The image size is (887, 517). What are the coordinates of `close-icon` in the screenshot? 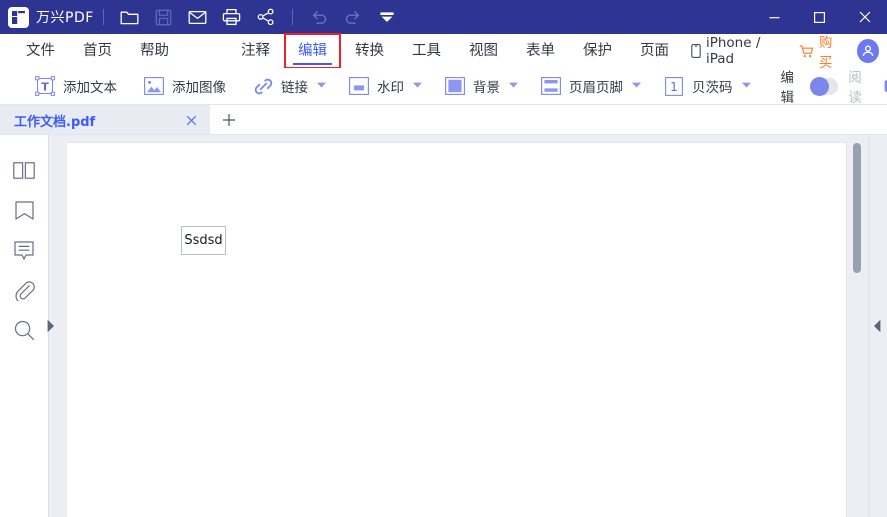 It's located at (191, 120).